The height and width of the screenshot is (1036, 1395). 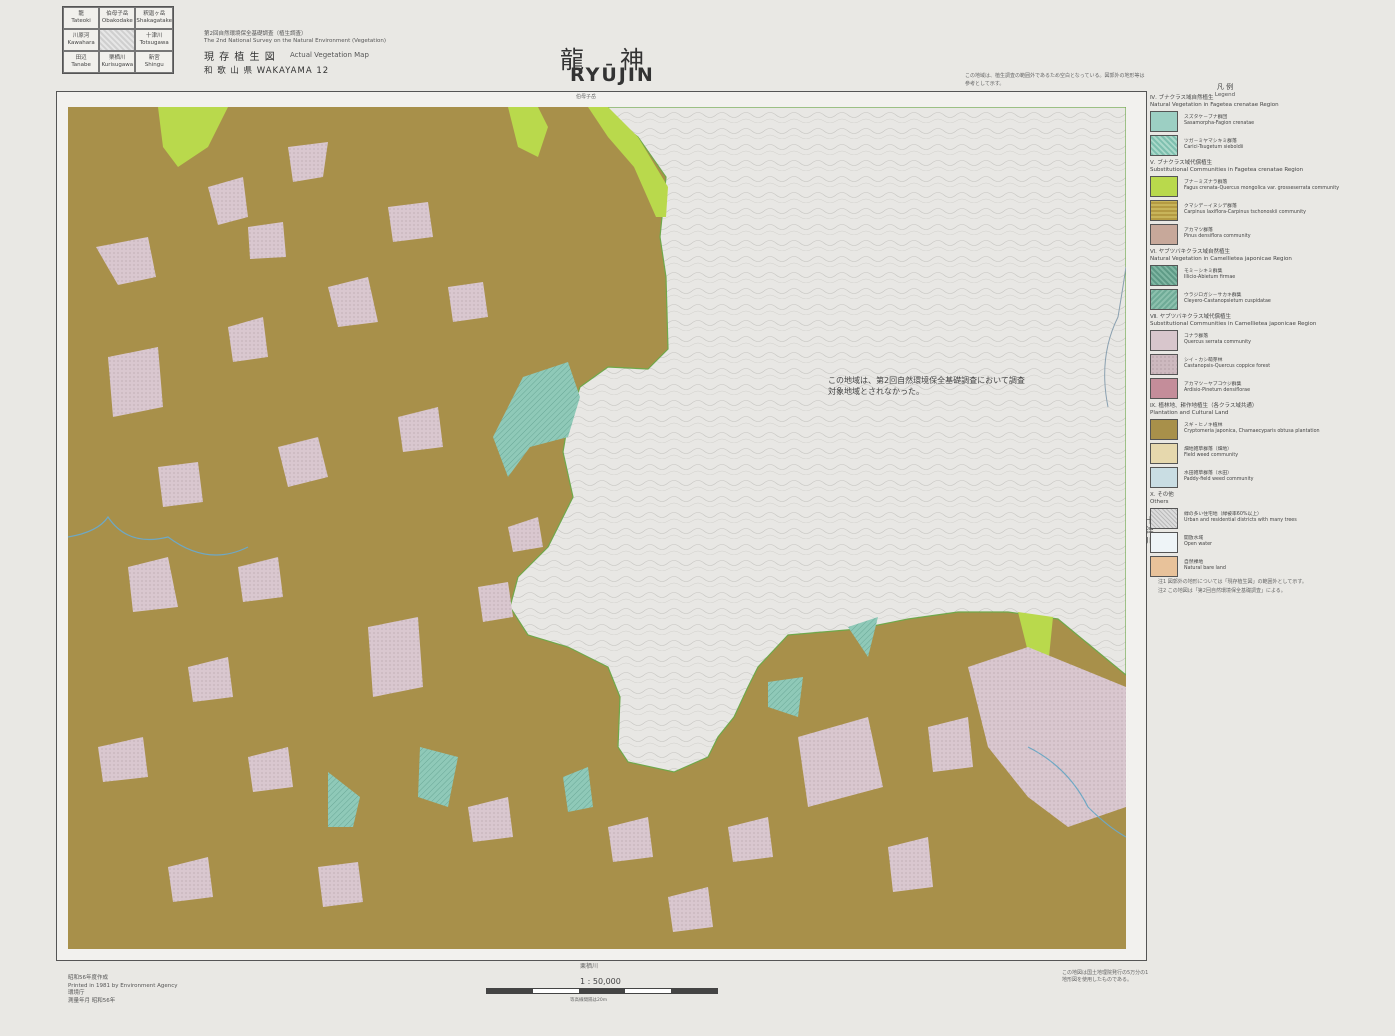 I want to click on index-cell: 釈迦ヶ岳 Shakagatake, so click(x=154, y=18).